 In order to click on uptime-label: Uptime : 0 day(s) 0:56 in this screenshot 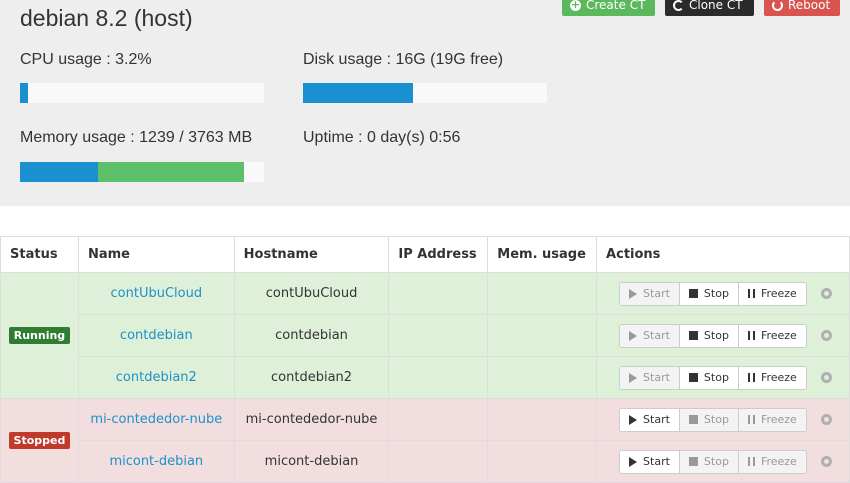, I will do `click(382, 137)`.